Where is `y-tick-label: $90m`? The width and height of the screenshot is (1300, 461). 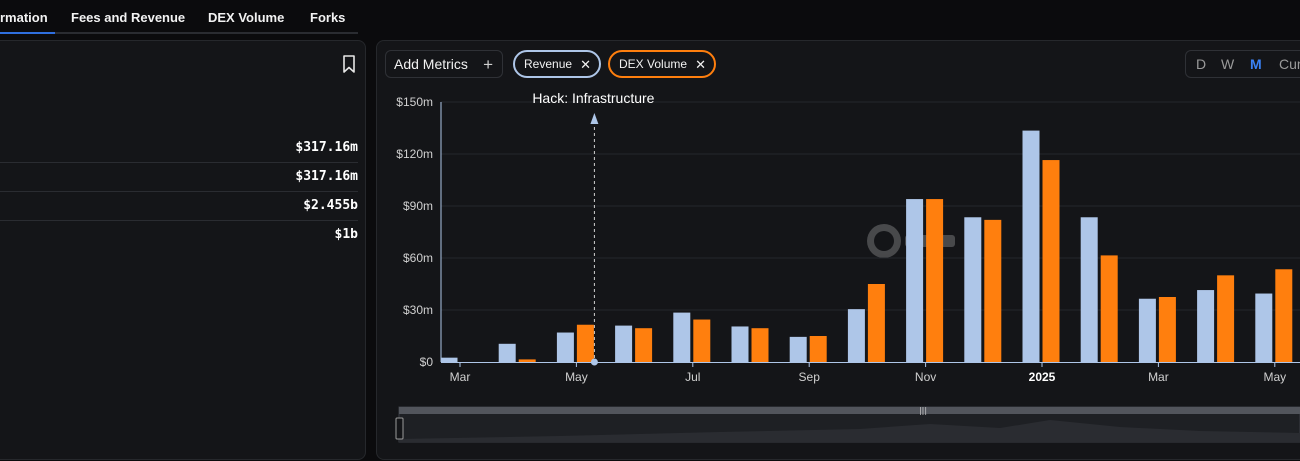
y-tick-label: $90m is located at coordinates (418, 206).